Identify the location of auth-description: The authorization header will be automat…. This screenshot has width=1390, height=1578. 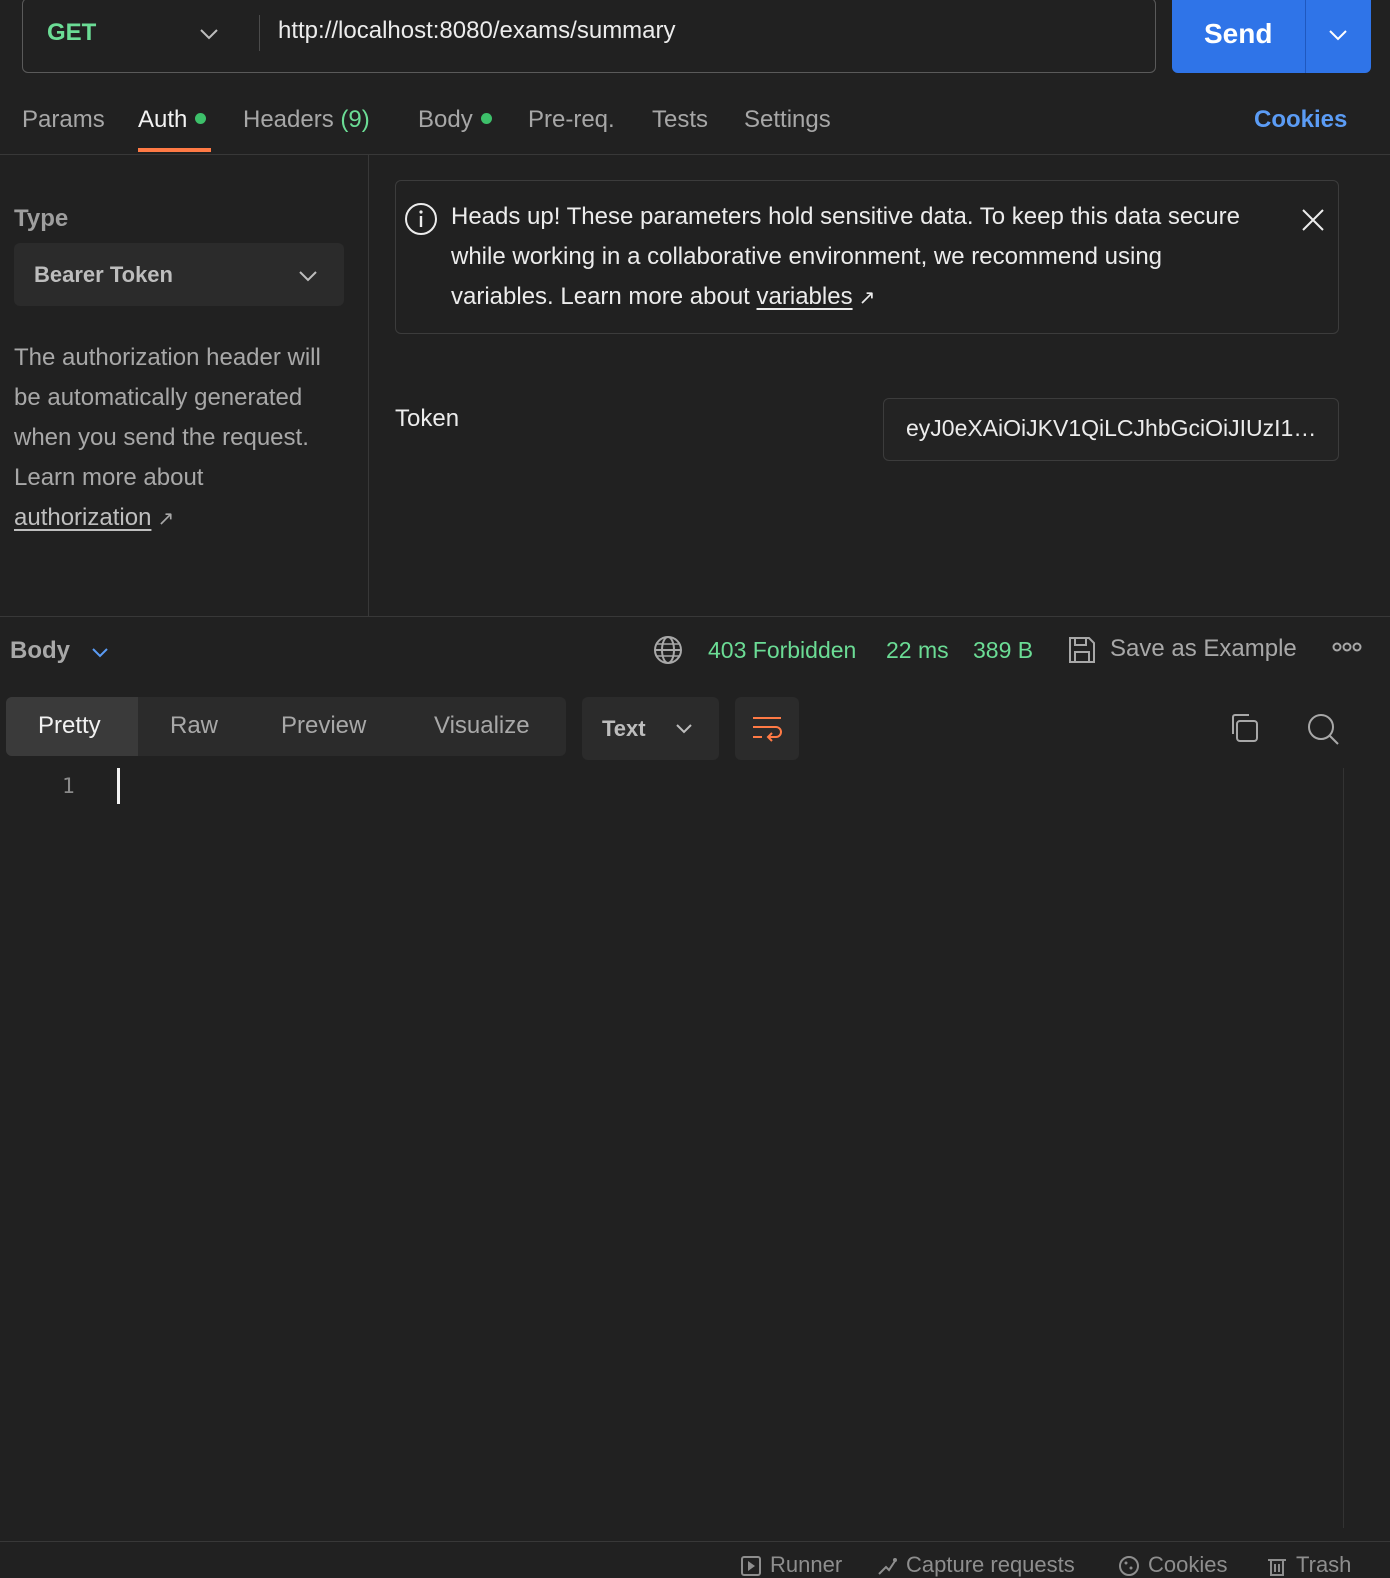
(184, 438).